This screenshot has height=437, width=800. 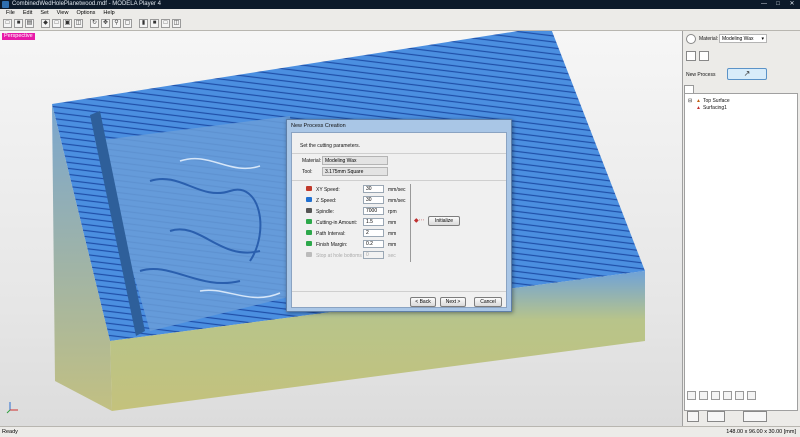 What do you see at coordinates (328, 190) in the screenshot?
I see `xy-speed-label: XY Speed:` at bounding box center [328, 190].